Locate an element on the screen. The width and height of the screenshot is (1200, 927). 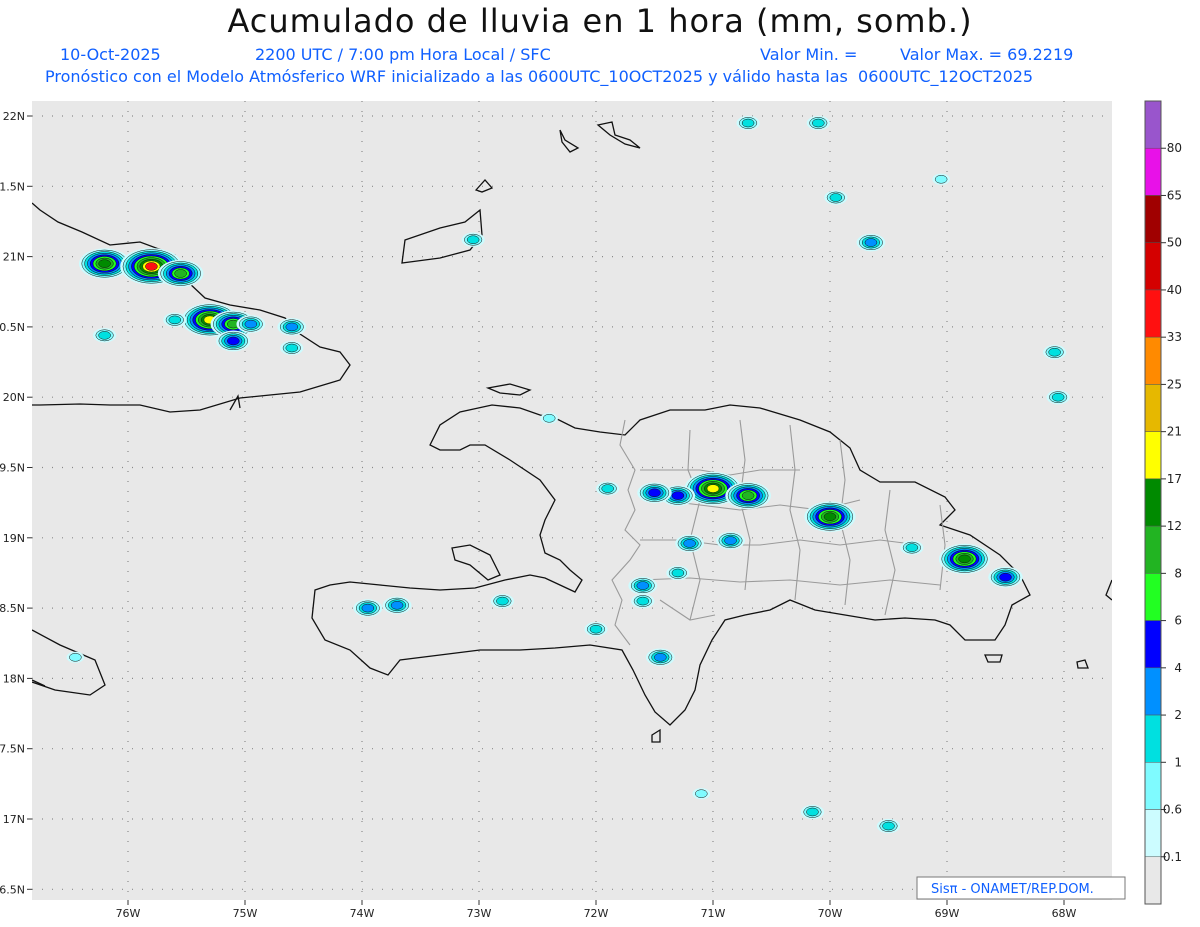
lat-label: 22N is located at coordinates (14, 116).